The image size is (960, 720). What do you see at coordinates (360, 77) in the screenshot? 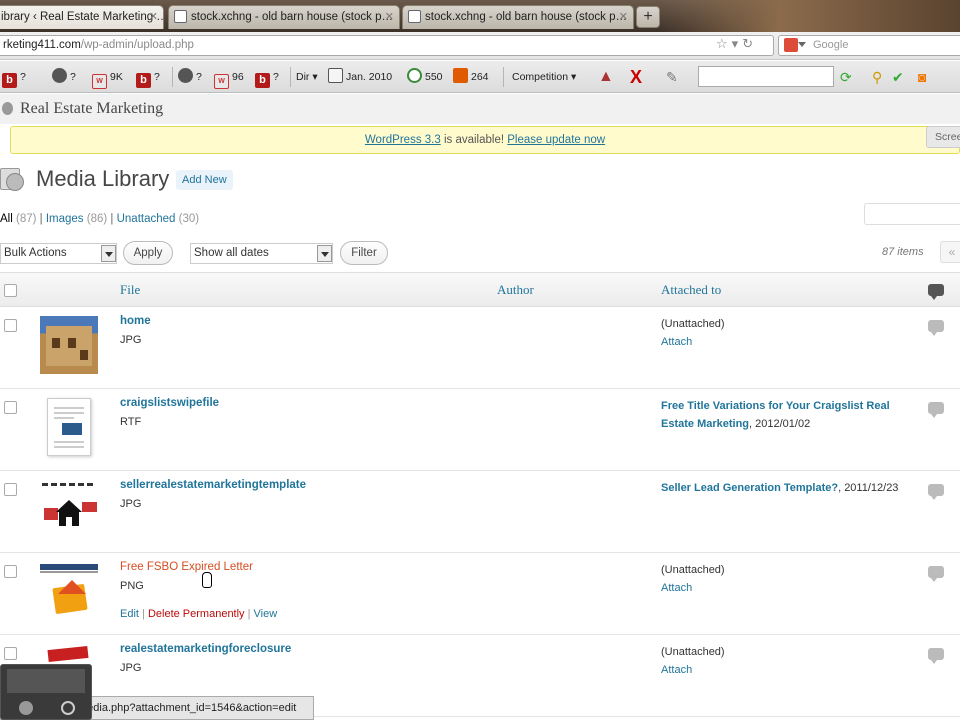
I see `addon-item: Jan. 2010` at bounding box center [360, 77].